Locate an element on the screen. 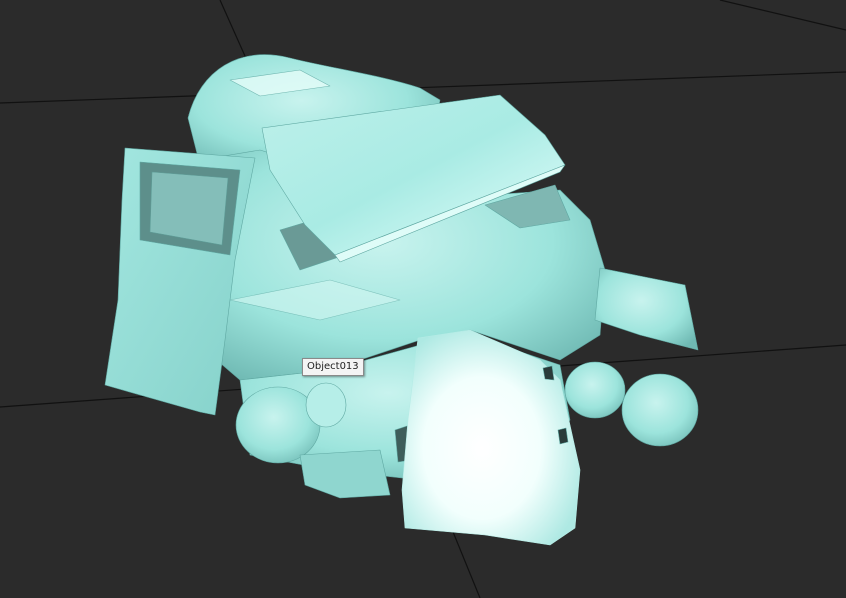 The width and height of the screenshot is (846, 598). tire-right-far is located at coordinates (660, 410).